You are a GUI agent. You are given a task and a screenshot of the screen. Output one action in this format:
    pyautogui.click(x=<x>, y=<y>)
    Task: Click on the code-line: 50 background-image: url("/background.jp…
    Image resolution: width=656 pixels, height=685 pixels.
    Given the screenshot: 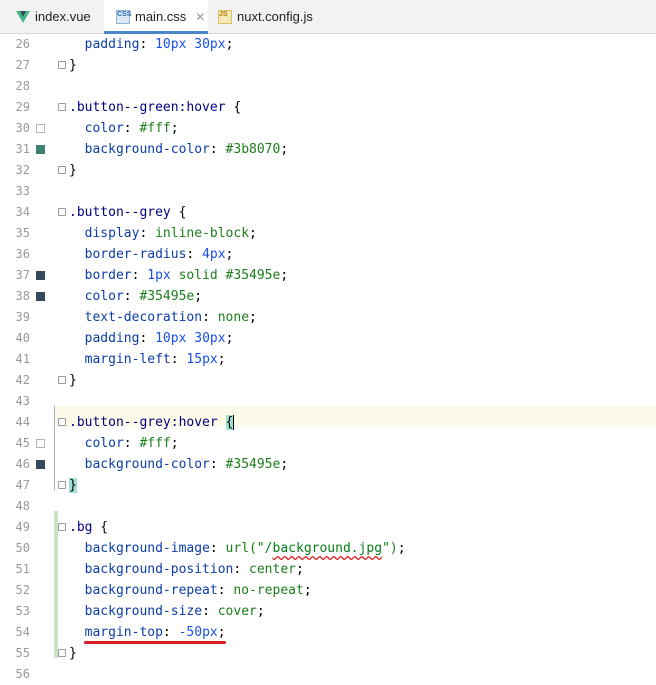 What is the action you would take?
    pyautogui.click(x=328, y=548)
    